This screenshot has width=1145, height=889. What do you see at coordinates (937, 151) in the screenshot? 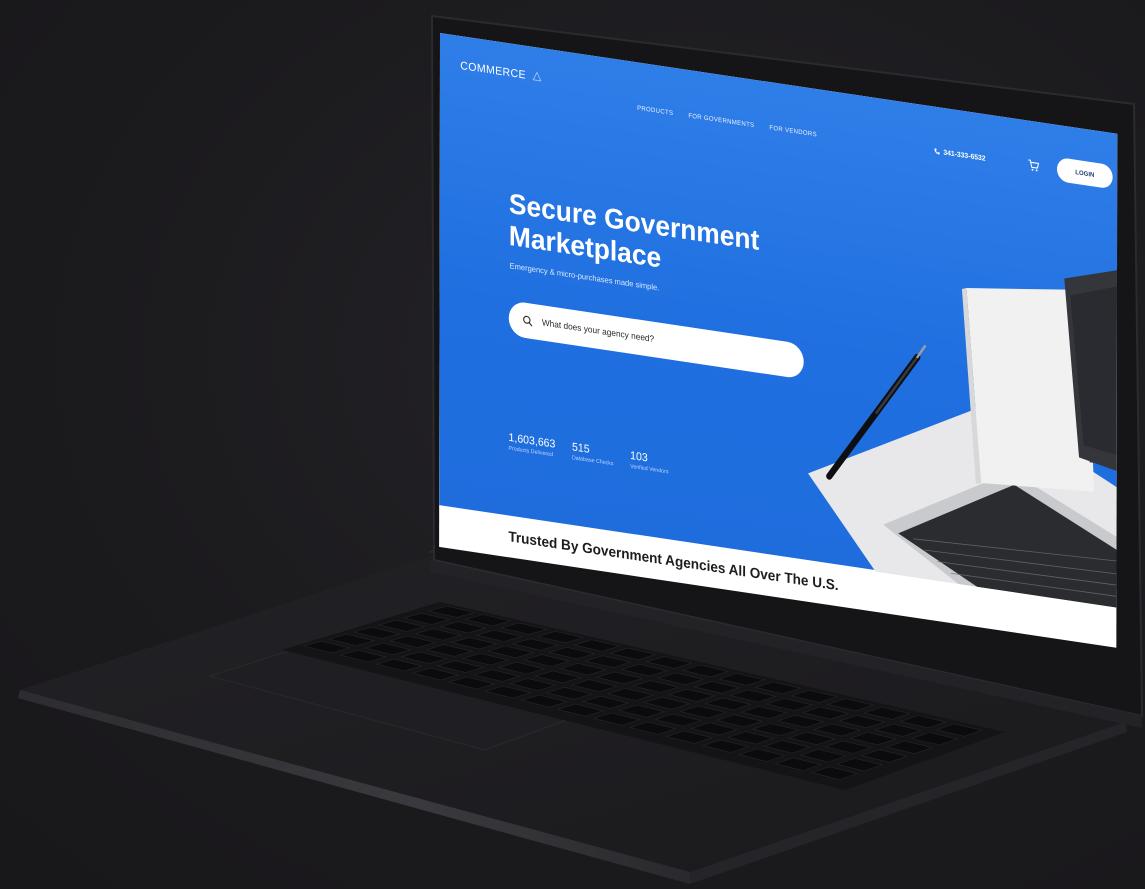
I see `phone-icon` at bounding box center [937, 151].